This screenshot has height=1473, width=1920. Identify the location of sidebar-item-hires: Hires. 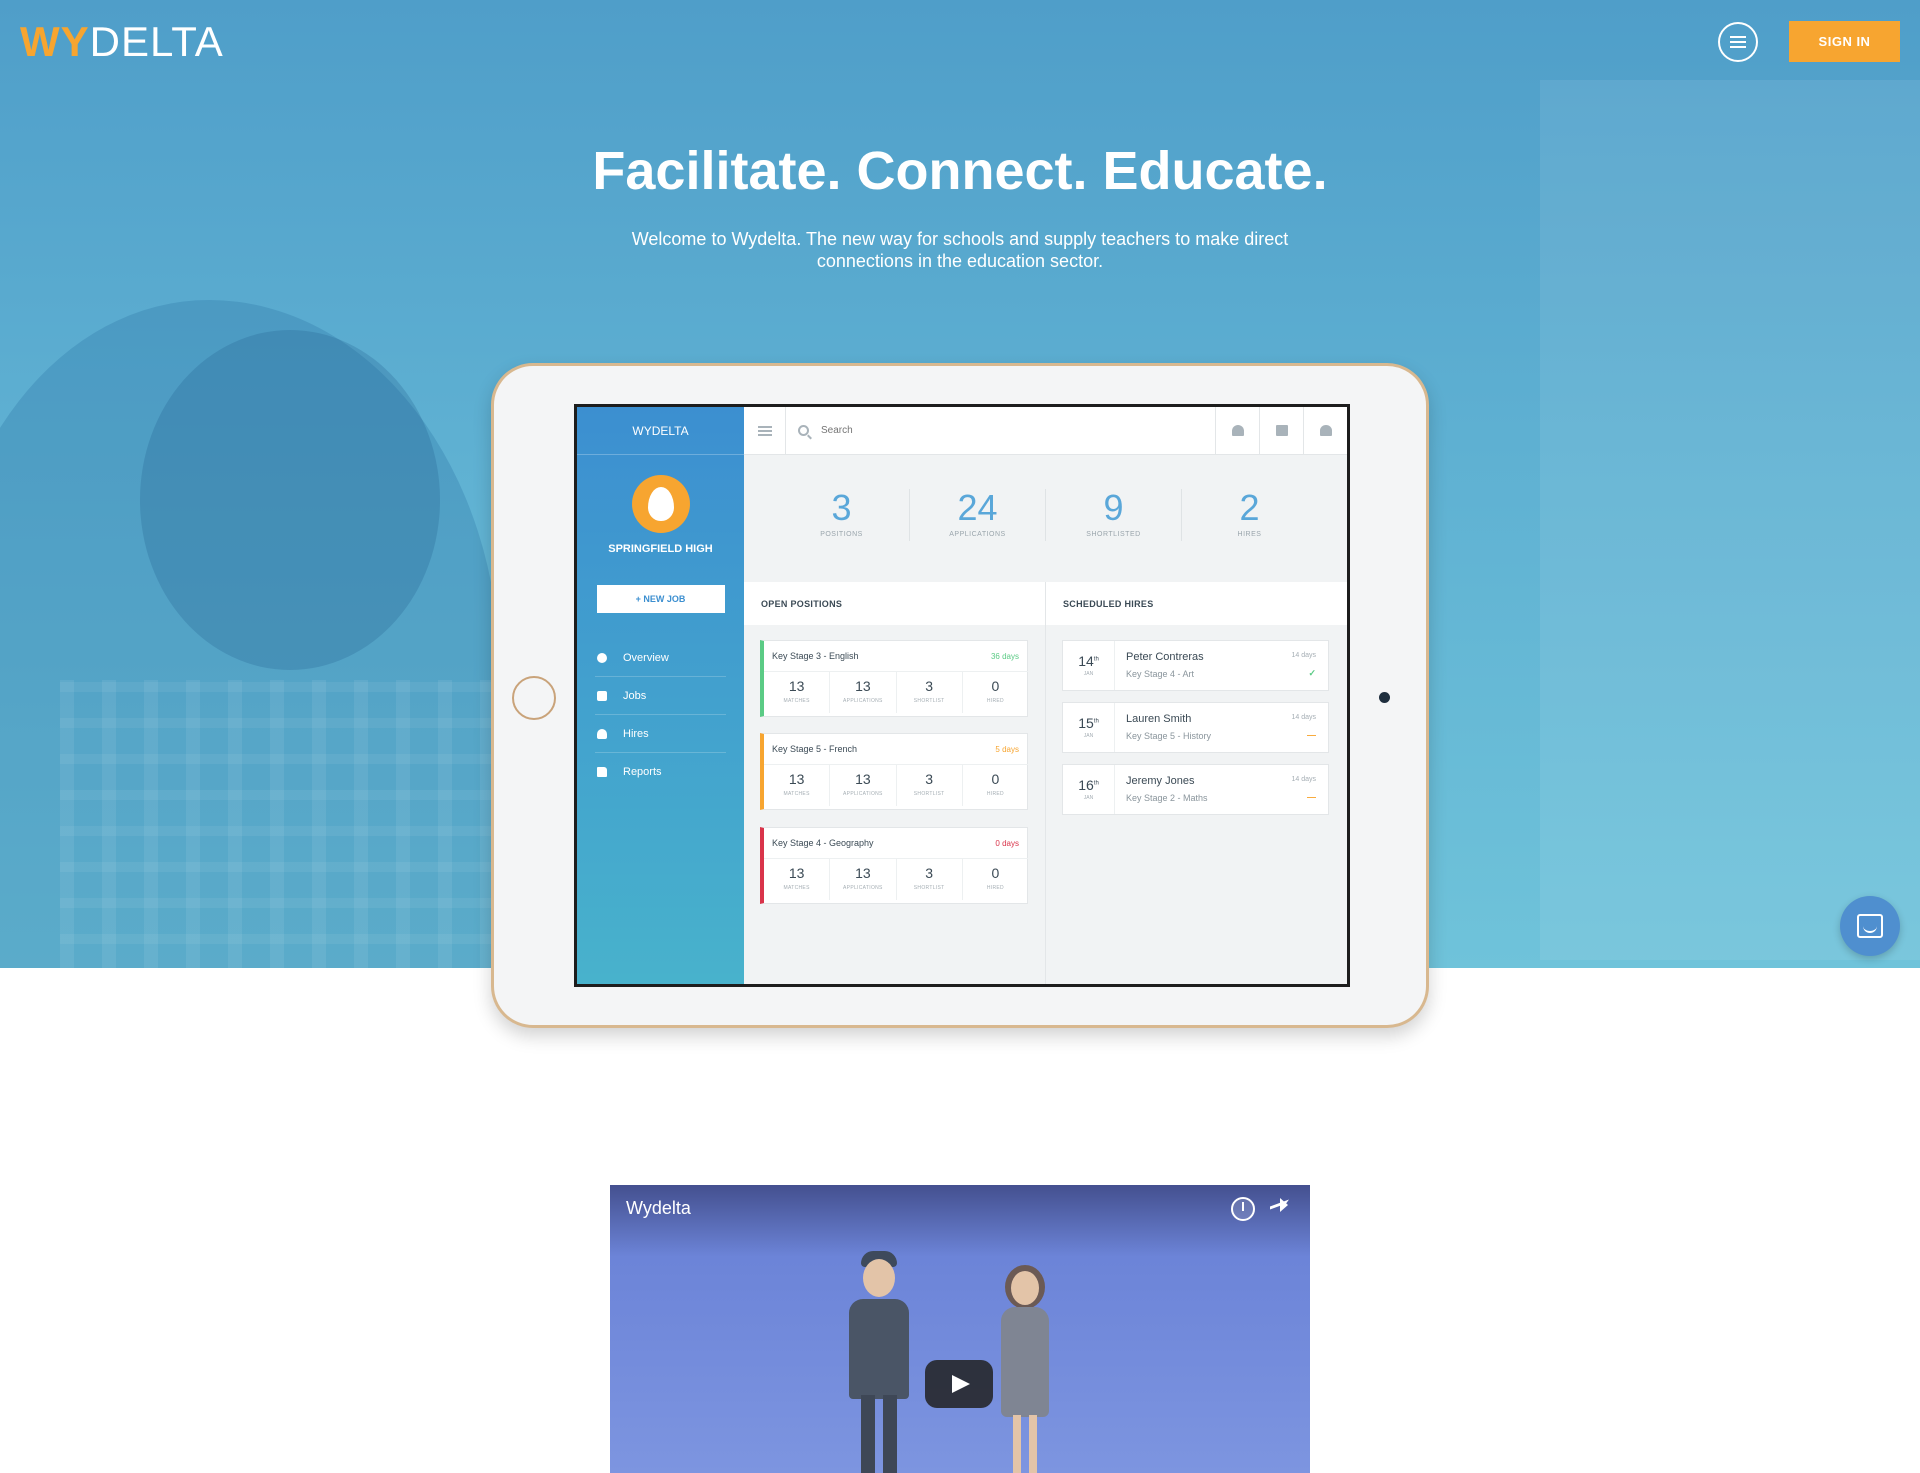
(660, 734).